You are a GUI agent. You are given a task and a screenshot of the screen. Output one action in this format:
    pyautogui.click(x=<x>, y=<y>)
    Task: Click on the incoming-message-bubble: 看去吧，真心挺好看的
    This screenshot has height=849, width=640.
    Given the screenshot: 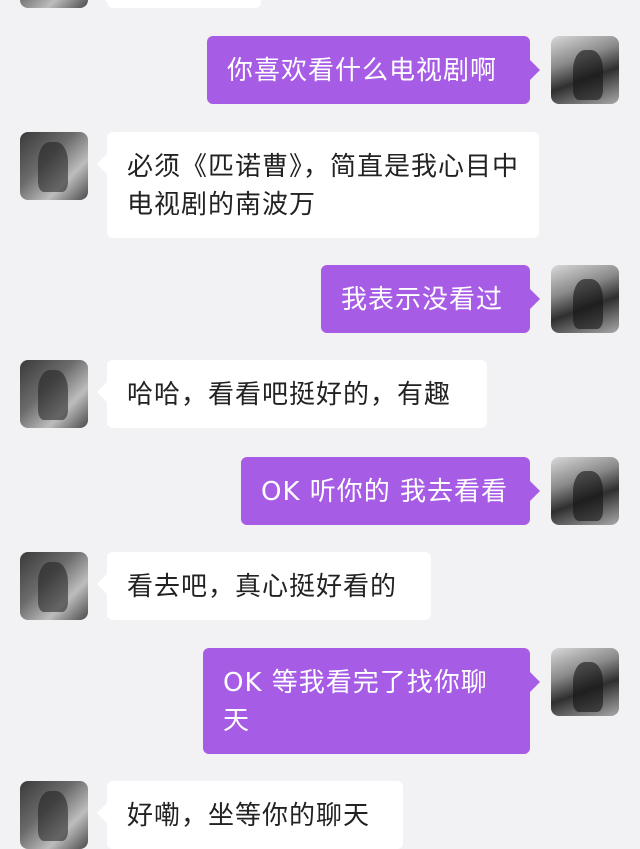 What is the action you would take?
    pyautogui.click(x=264, y=586)
    